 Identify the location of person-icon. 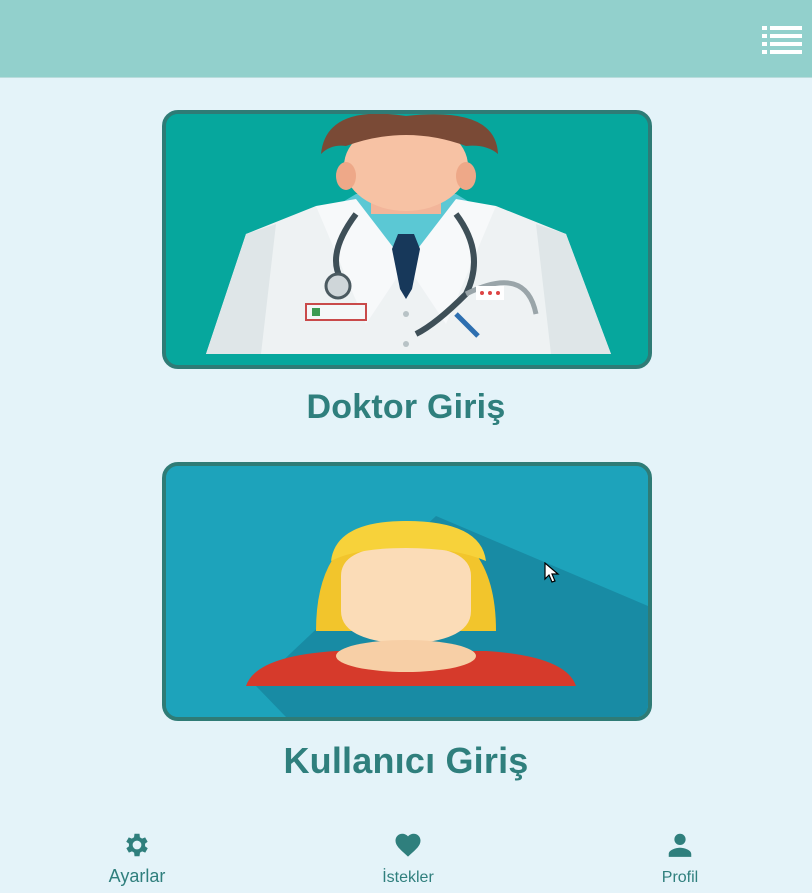
(680, 845).